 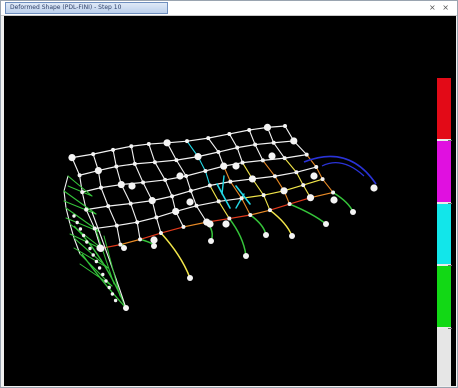 I want to click on document-tab: Deformed Shape (PDL-FINI) - Step 10, so click(x=86, y=8).